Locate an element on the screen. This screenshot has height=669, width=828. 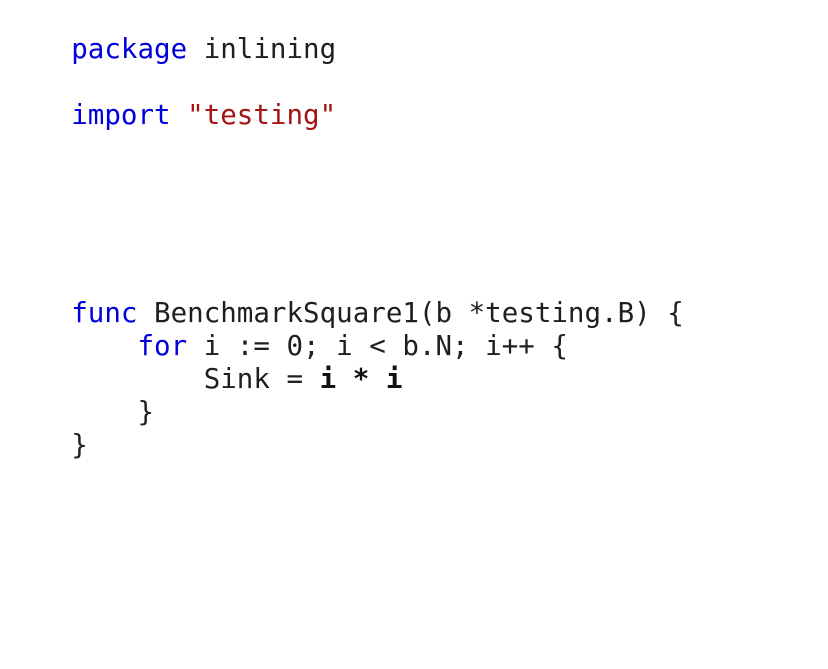
code-line-13: } is located at coordinates (46, 428).